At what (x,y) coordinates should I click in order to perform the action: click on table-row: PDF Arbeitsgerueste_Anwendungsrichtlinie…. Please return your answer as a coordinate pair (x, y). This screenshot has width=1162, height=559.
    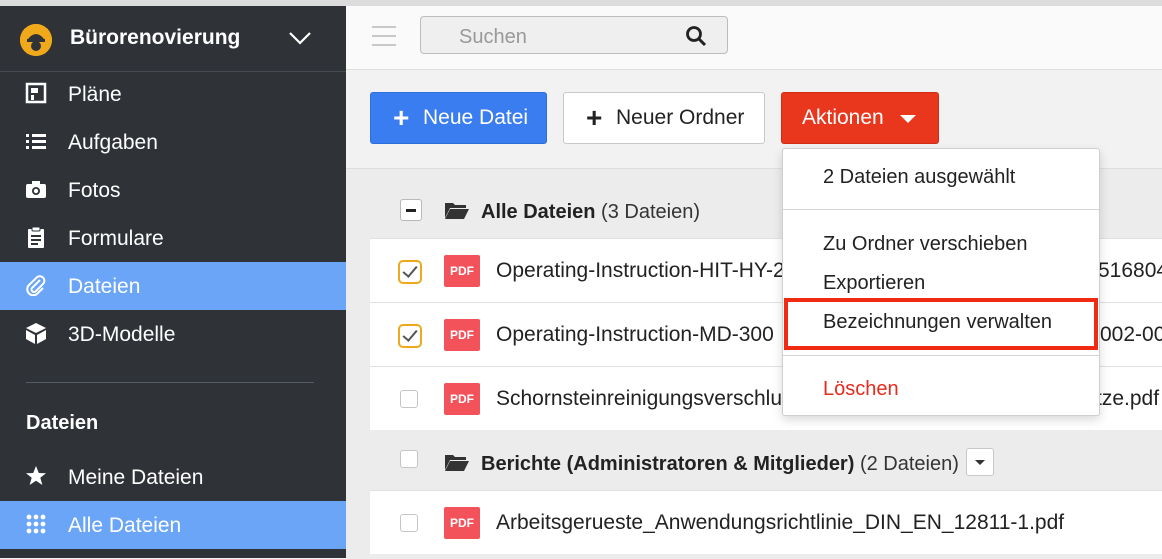
    Looking at the image, I should click on (766, 522).